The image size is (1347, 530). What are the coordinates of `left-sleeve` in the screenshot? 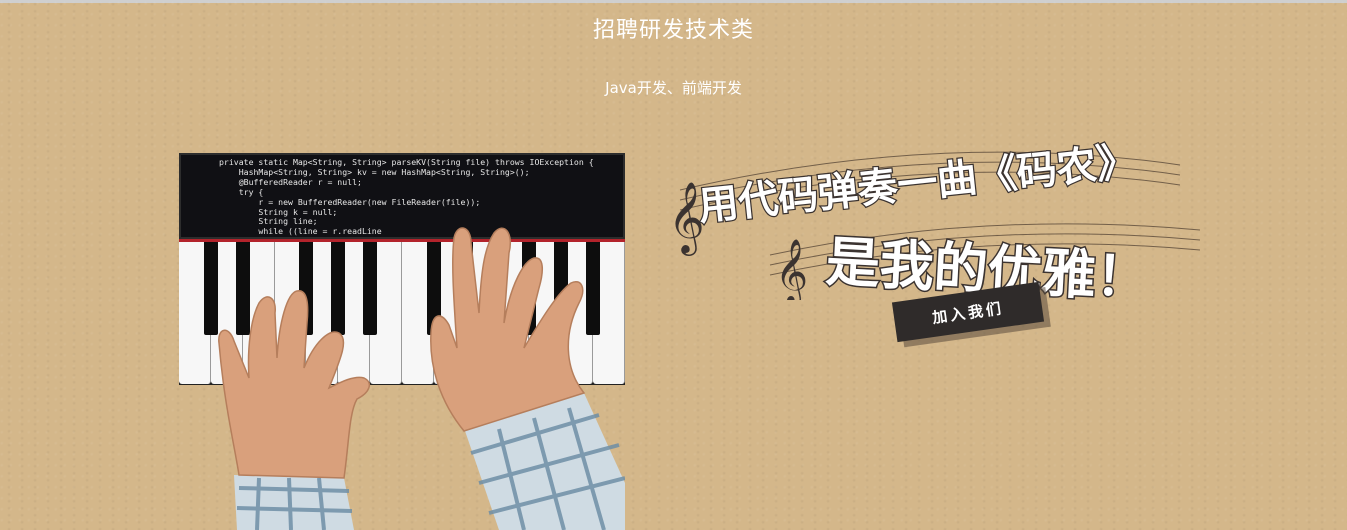 It's located at (294, 502).